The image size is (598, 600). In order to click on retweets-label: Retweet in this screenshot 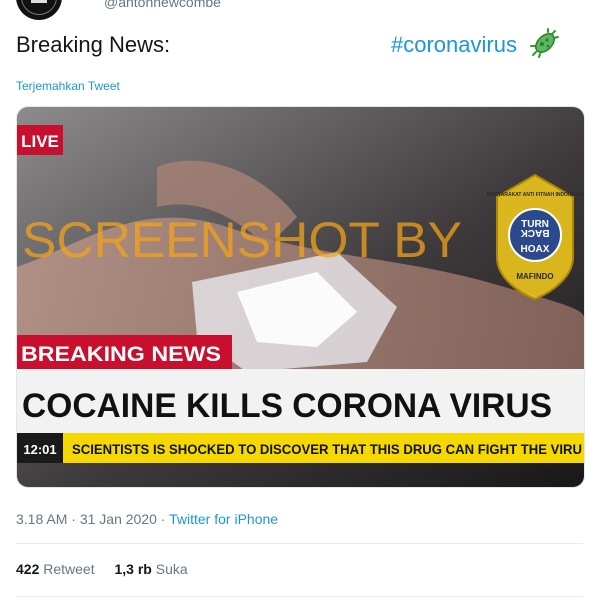, I will do `click(69, 569)`.